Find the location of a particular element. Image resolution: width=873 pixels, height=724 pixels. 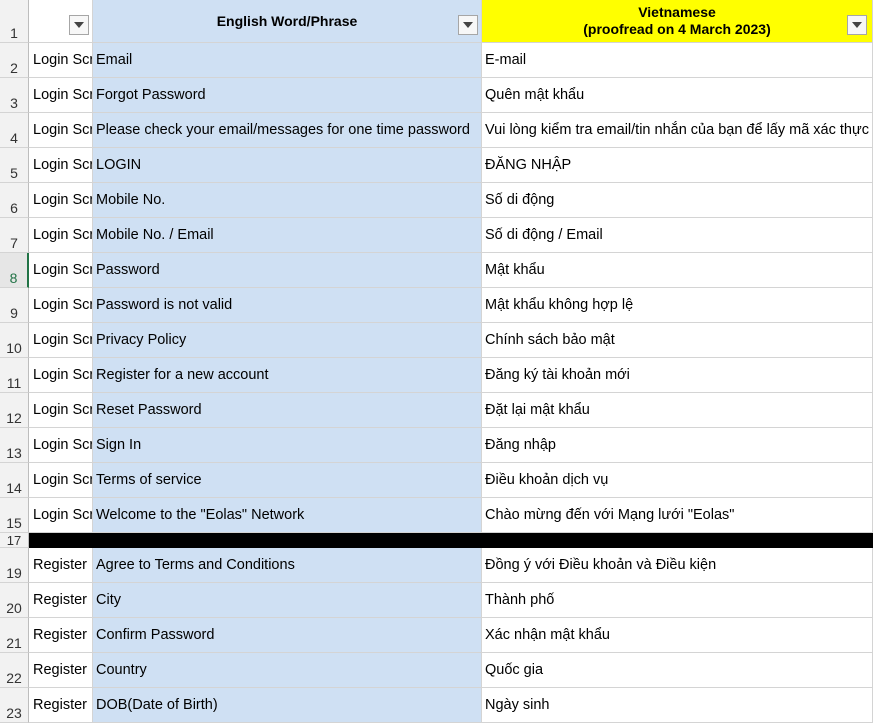

english-cell: Agree to Terms and Conditions is located at coordinates (287, 565).